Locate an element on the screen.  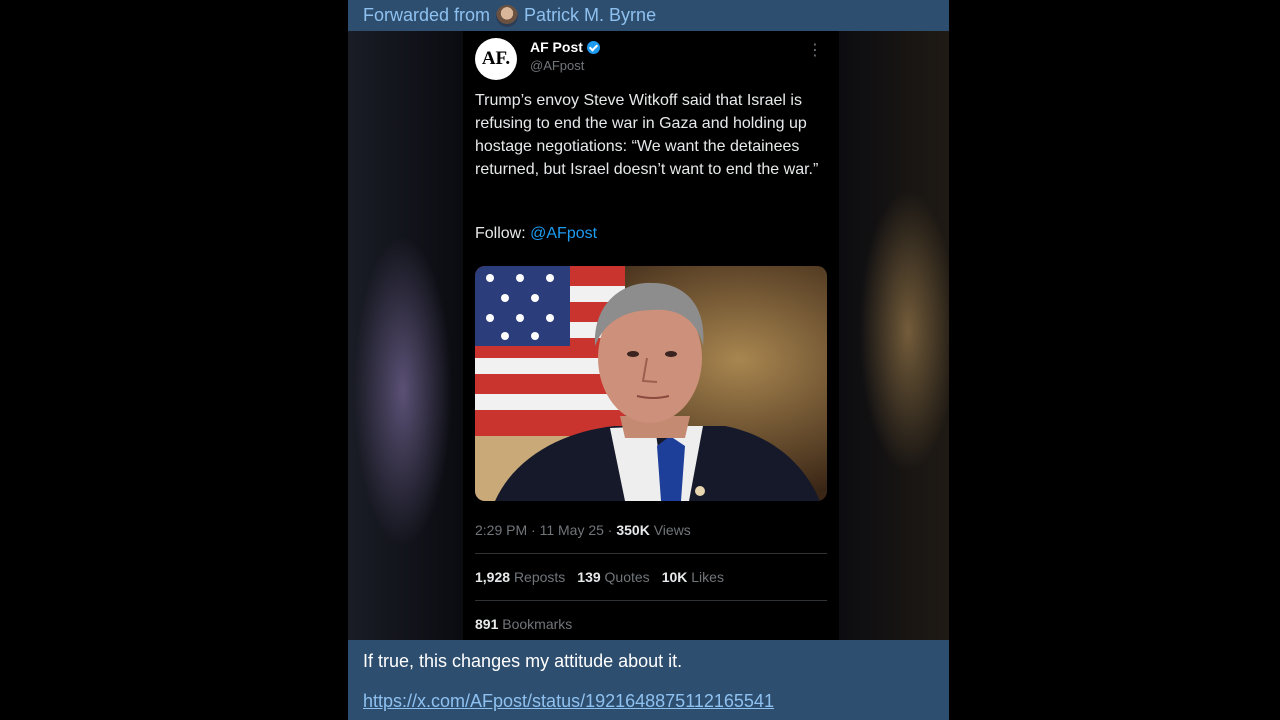
bookmarks-count: 891 is located at coordinates (487, 624).